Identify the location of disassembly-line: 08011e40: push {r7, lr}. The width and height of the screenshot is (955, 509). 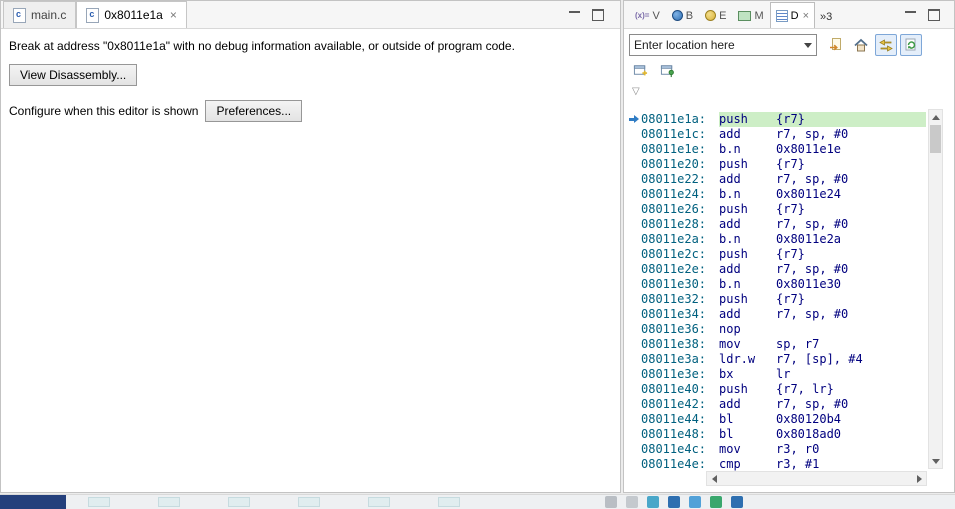
(777, 389).